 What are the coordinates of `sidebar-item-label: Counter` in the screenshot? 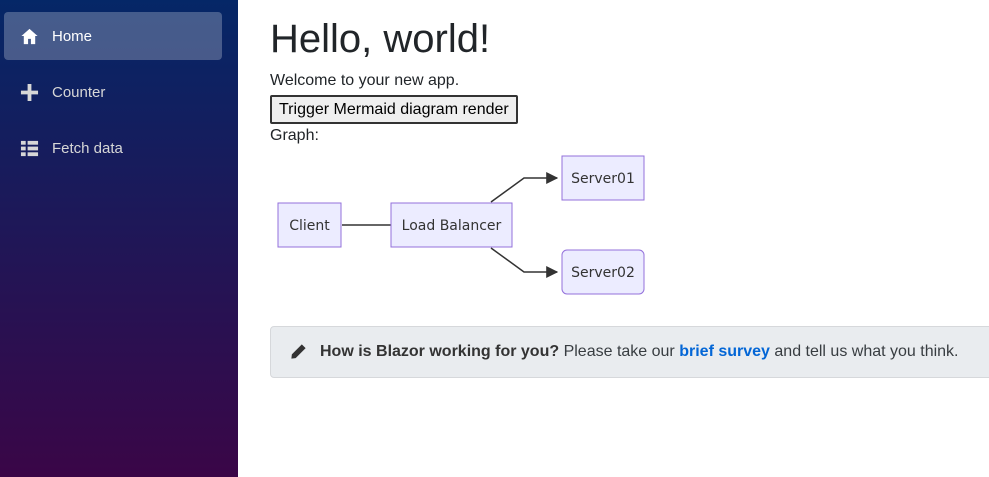 It's located at (79, 92).